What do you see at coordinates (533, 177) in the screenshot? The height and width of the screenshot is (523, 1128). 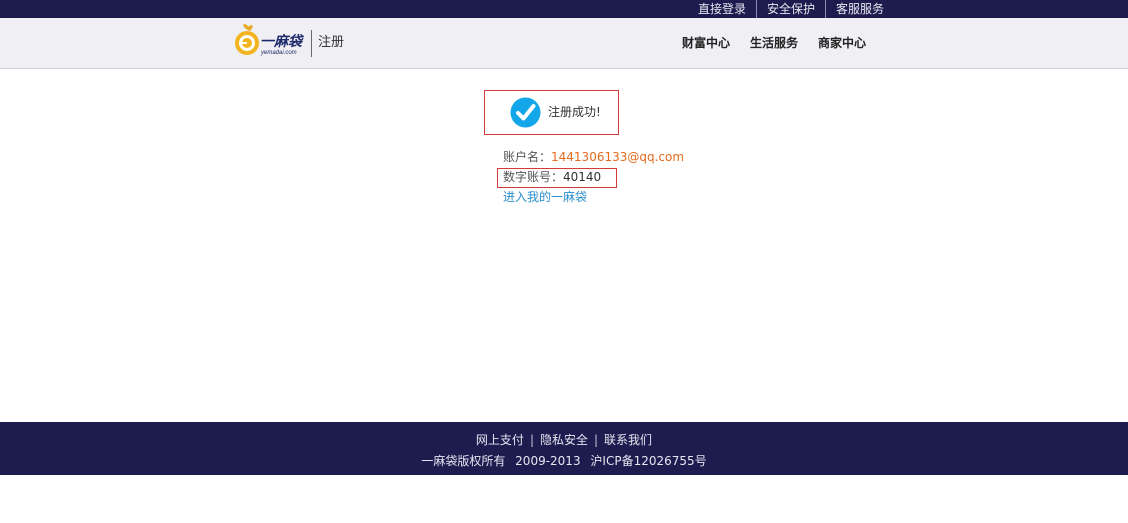 I see `digital-account-label: 数字账号：` at bounding box center [533, 177].